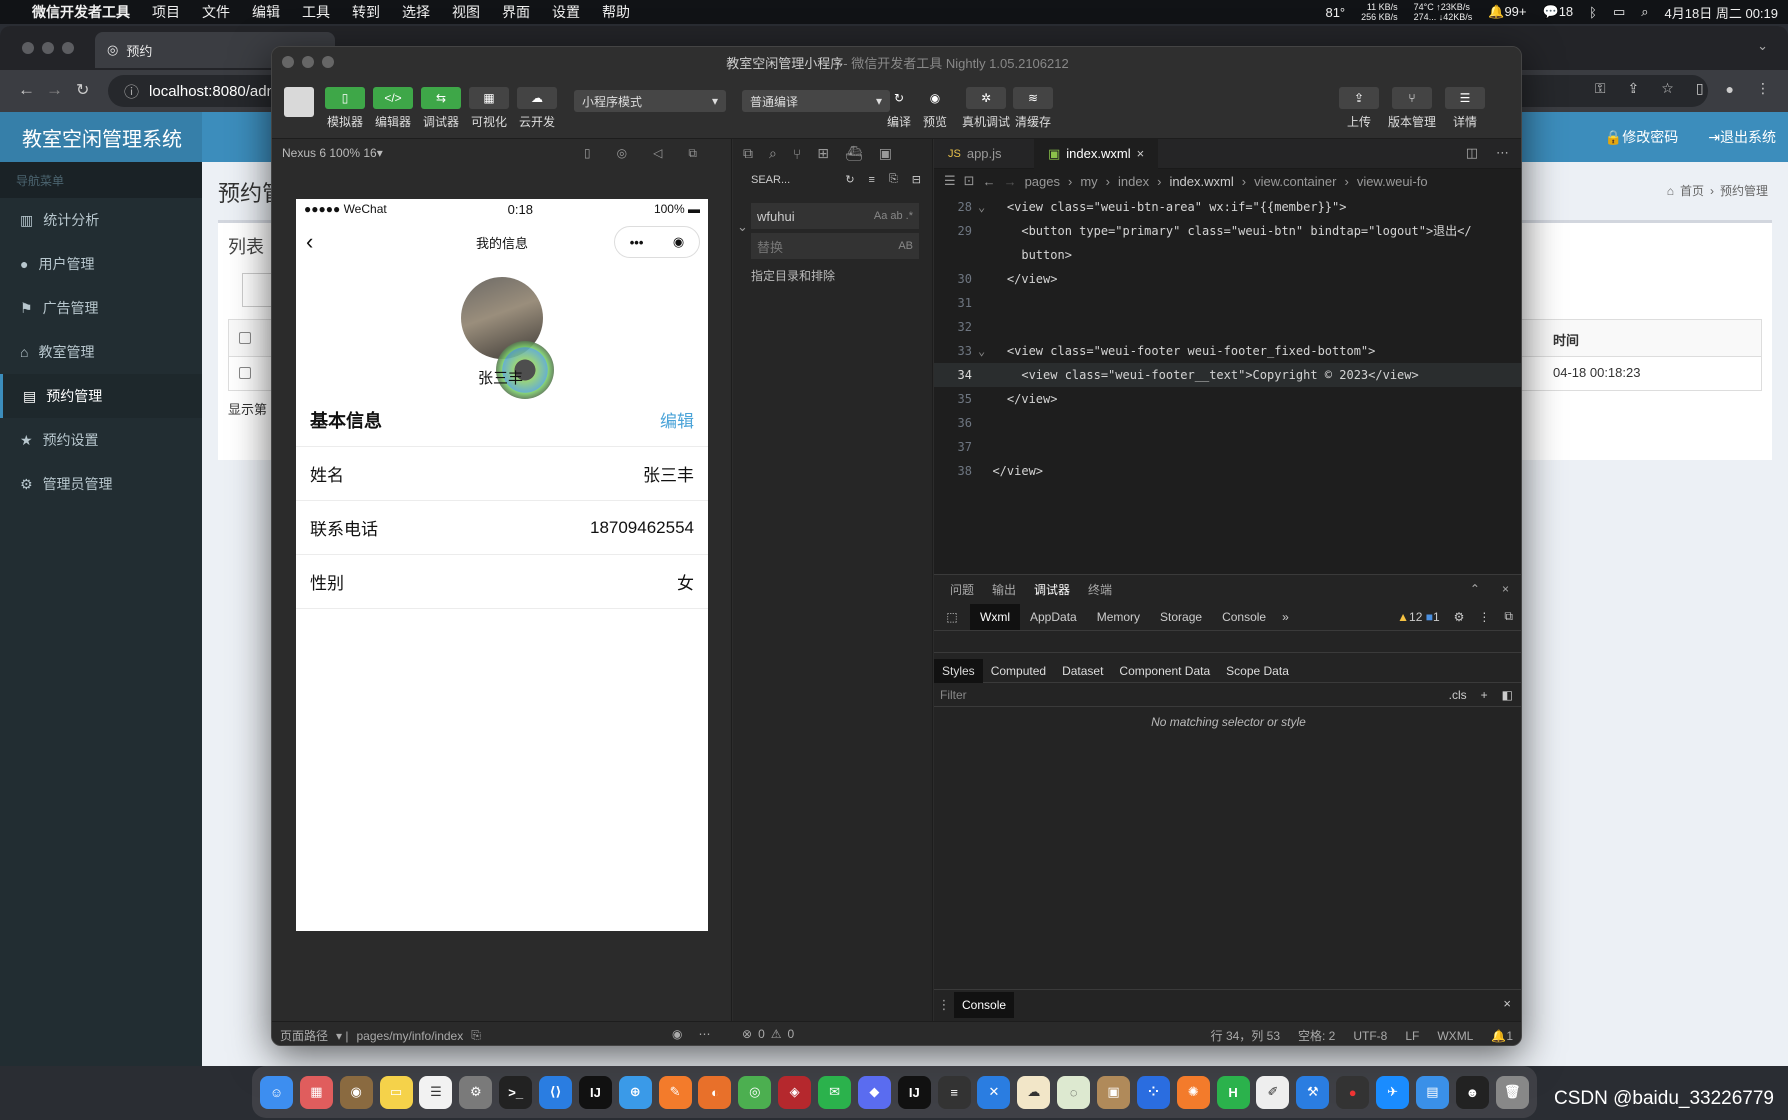 The height and width of the screenshot is (1120, 1788). I want to click on breadcrumb-home: 首页, so click(1692, 190).